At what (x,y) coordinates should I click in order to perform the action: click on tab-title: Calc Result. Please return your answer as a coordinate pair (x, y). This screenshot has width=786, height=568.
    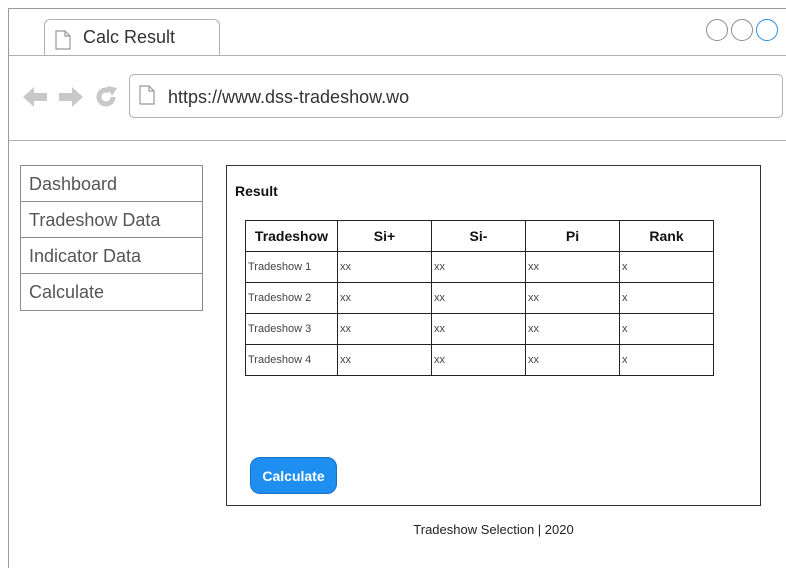
    Looking at the image, I should click on (129, 37).